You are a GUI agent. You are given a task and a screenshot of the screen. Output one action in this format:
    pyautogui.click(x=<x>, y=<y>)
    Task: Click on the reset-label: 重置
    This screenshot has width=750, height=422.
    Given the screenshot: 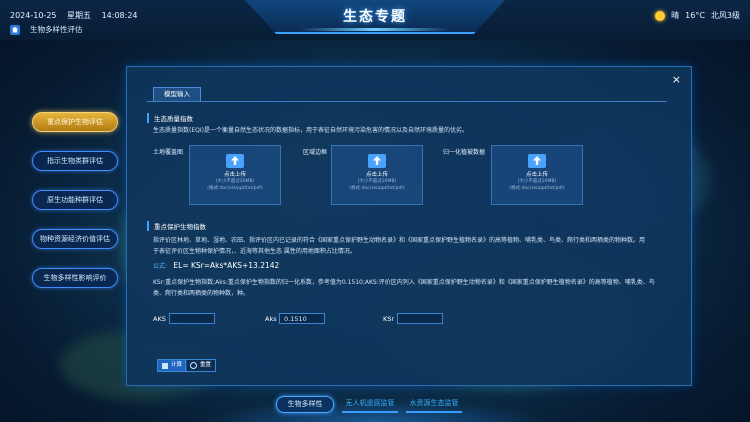 What is the action you would take?
    pyautogui.click(x=206, y=365)
    